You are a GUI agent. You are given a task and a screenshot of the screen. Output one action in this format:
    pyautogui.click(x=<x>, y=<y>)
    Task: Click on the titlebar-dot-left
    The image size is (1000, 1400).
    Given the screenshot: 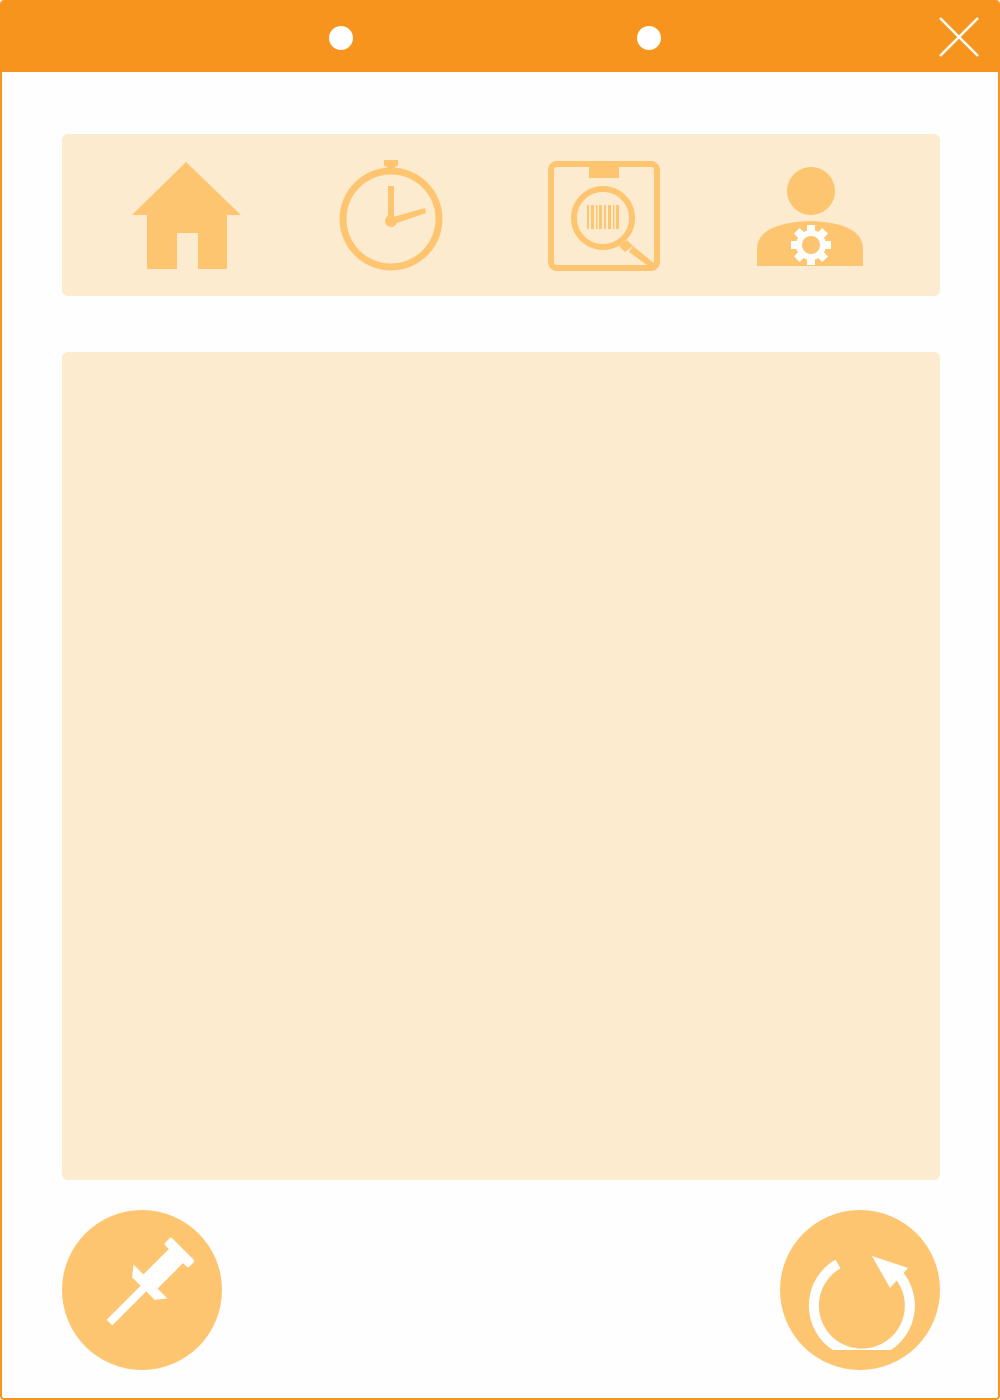 What is the action you would take?
    pyautogui.click(x=341, y=38)
    